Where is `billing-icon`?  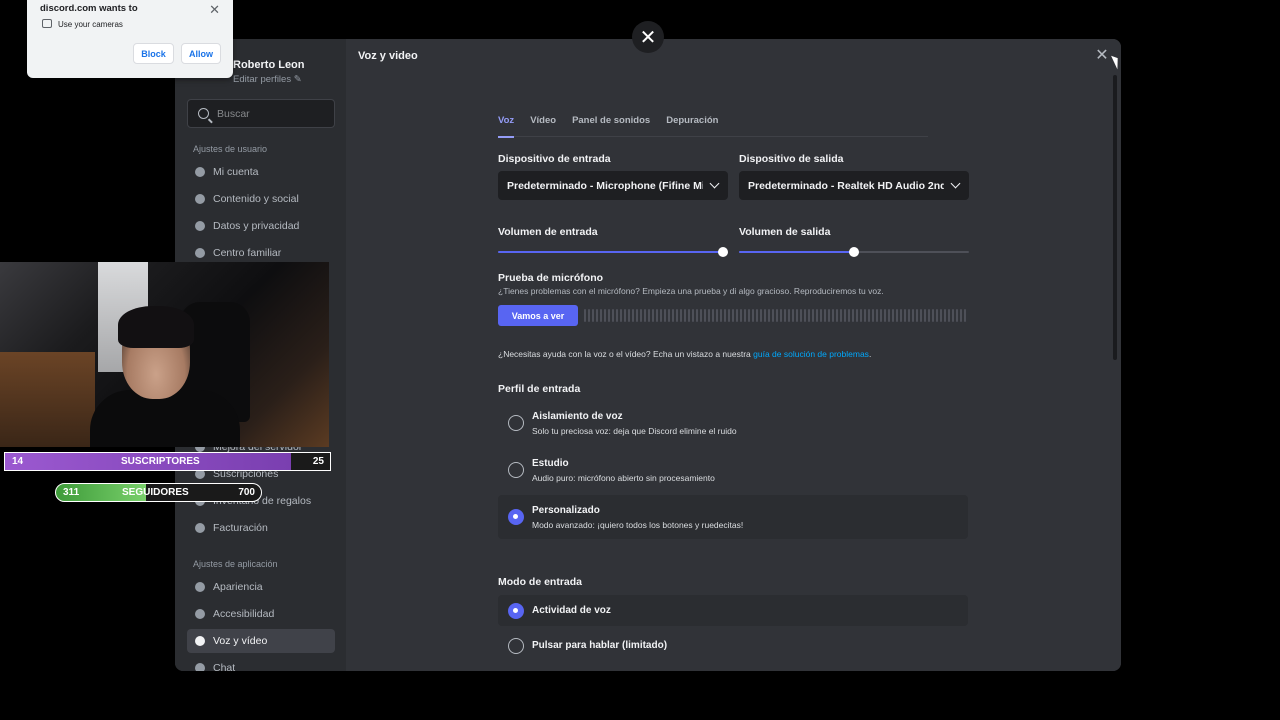 billing-icon is located at coordinates (200, 528).